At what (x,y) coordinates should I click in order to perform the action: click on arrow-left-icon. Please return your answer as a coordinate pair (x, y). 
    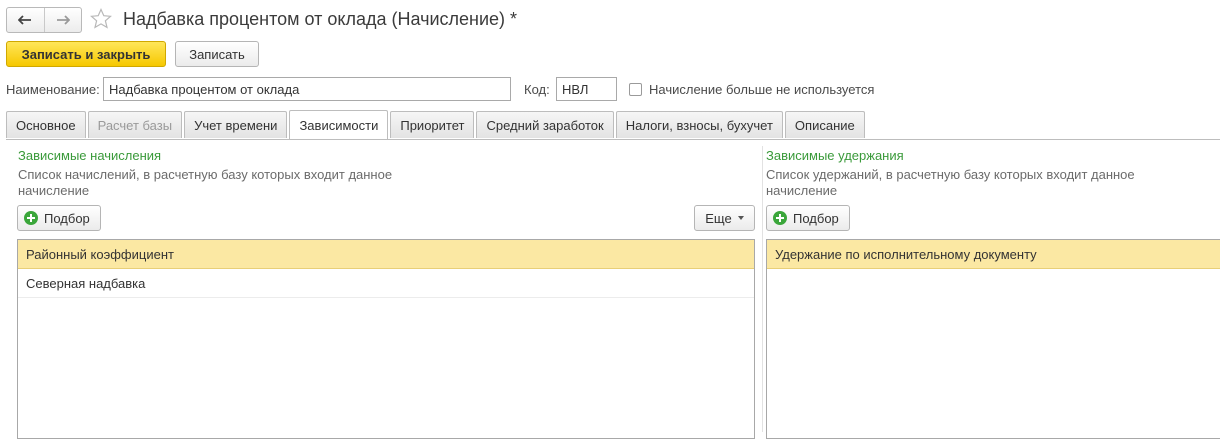
    Looking at the image, I should click on (25, 20).